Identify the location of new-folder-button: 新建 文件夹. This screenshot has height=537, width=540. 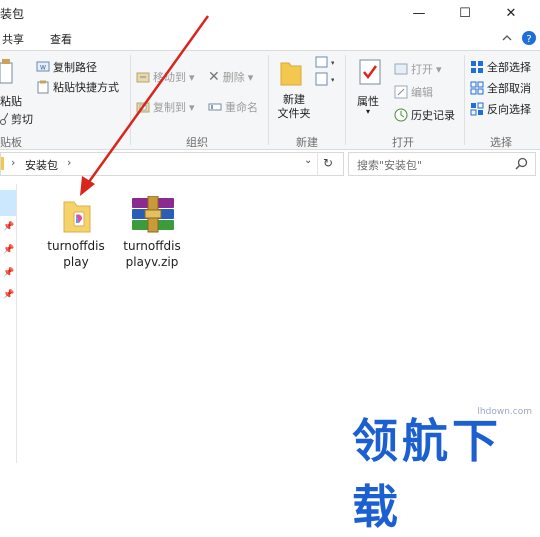
(294, 107).